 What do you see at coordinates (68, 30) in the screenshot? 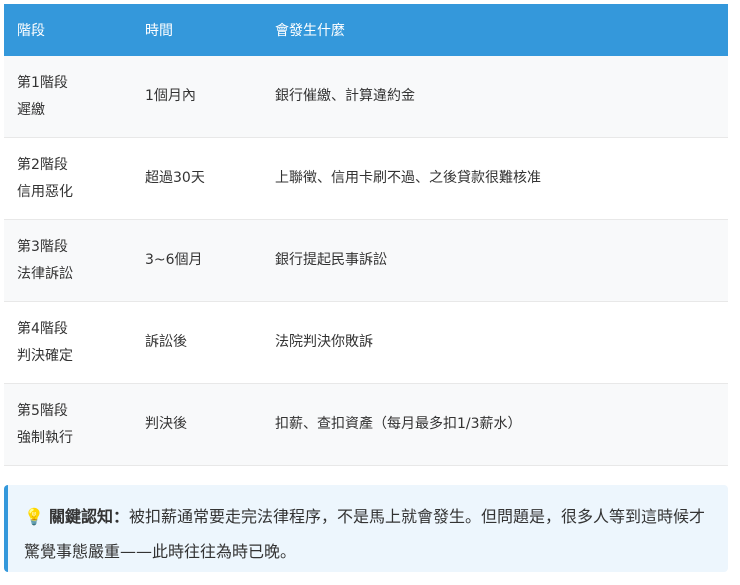
I see `header-stage: 階段` at bounding box center [68, 30].